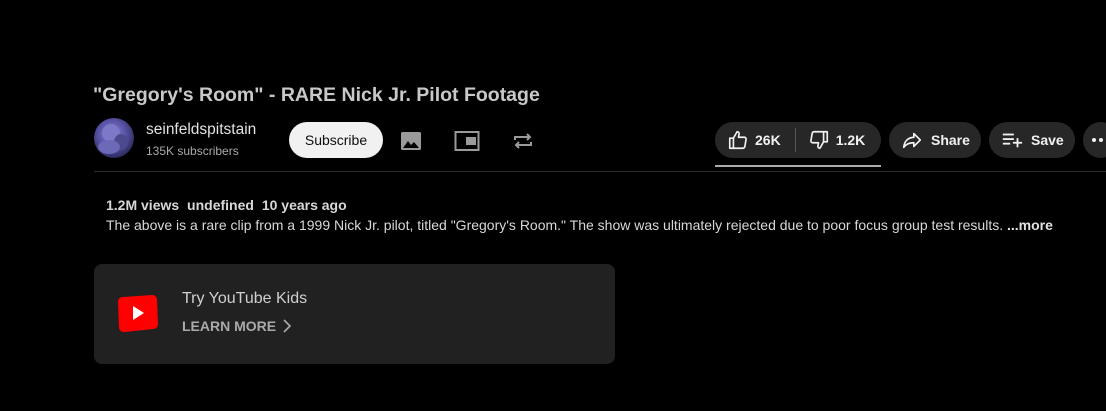  Describe the element at coordinates (748, 140) in the screenshot. I see `like-button: 26K` at that location.